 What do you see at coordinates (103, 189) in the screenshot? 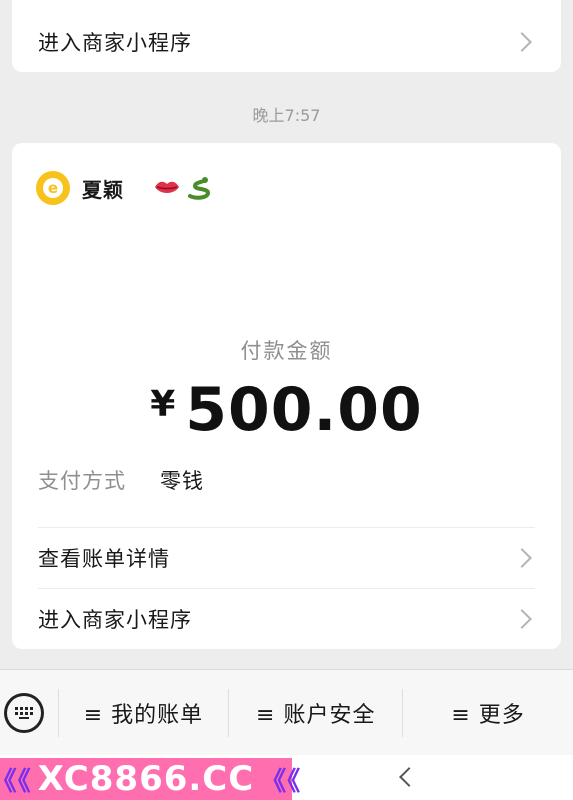
I see `merchant-name: 夏颖` at bounding box center [103, 189].